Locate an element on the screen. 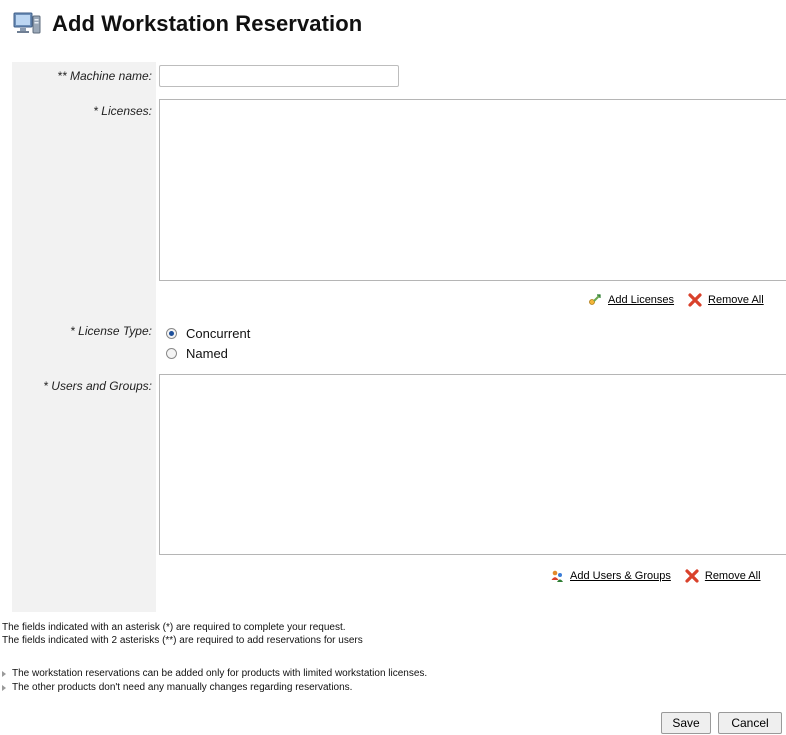  named-radio is located at coordinates (171, 353).